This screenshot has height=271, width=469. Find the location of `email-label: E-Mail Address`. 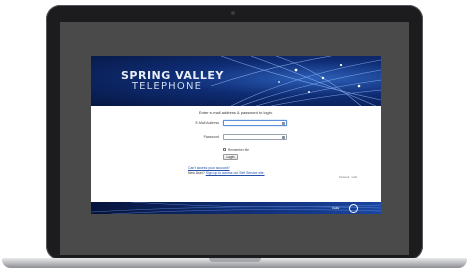

email-label: E-Mail Address is located at coordinates (207, 122).